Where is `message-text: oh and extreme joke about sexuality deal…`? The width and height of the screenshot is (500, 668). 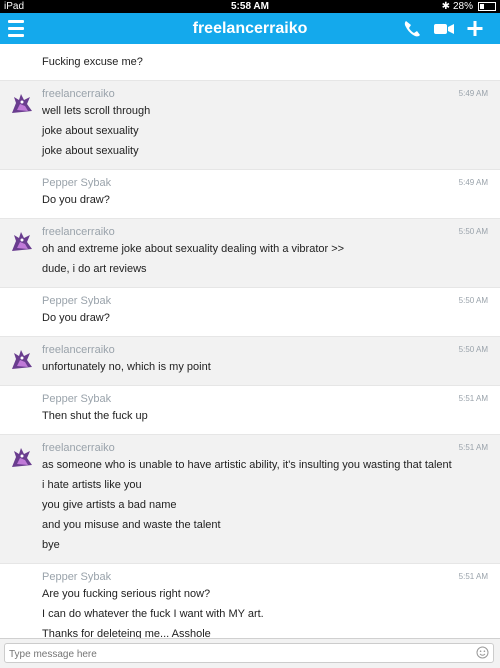
message-text: oh and extreme joke about sexuality deal… is located at coordinates (193, 249).